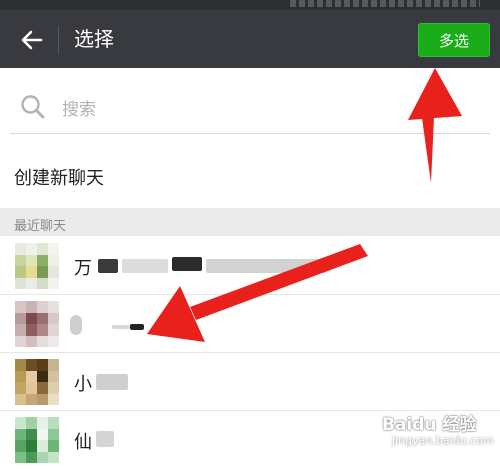 This screenshot has width=500, height=469. Describe the element at coordinates (257, 293) in the screenshot. I see `annotation-arrow-left` at that location.